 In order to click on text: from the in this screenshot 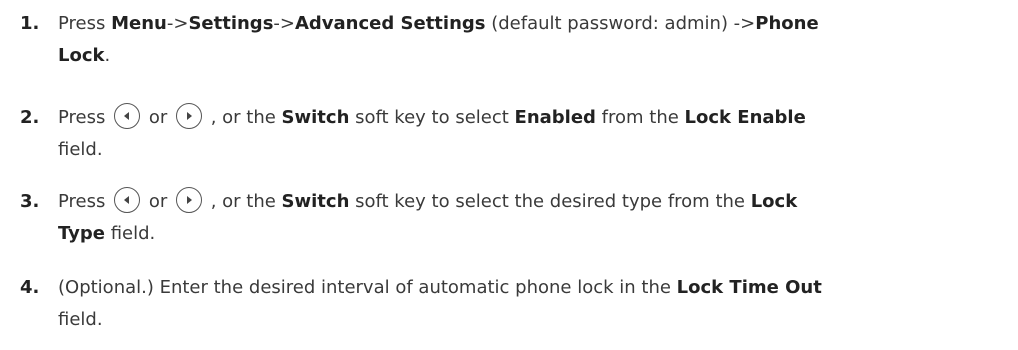, I will do `click(640, 117)`.